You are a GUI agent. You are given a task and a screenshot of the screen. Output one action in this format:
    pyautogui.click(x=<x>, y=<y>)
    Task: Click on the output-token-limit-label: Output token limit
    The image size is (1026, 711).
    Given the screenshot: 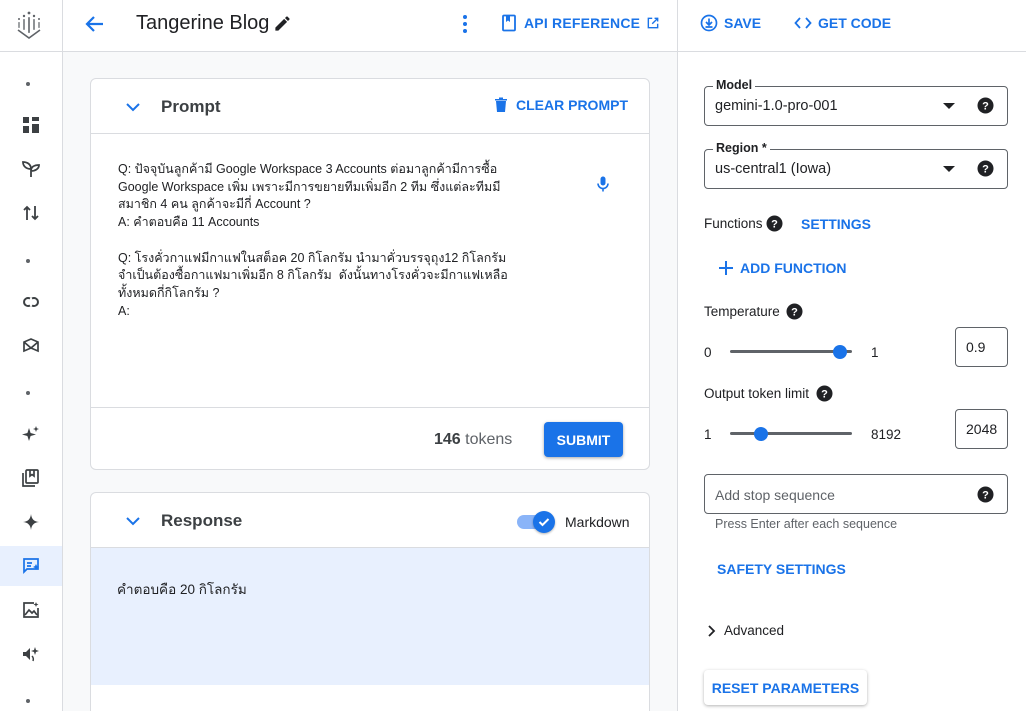 What is the action you would take?
    pyautogui.click(x=757, y=393)
    